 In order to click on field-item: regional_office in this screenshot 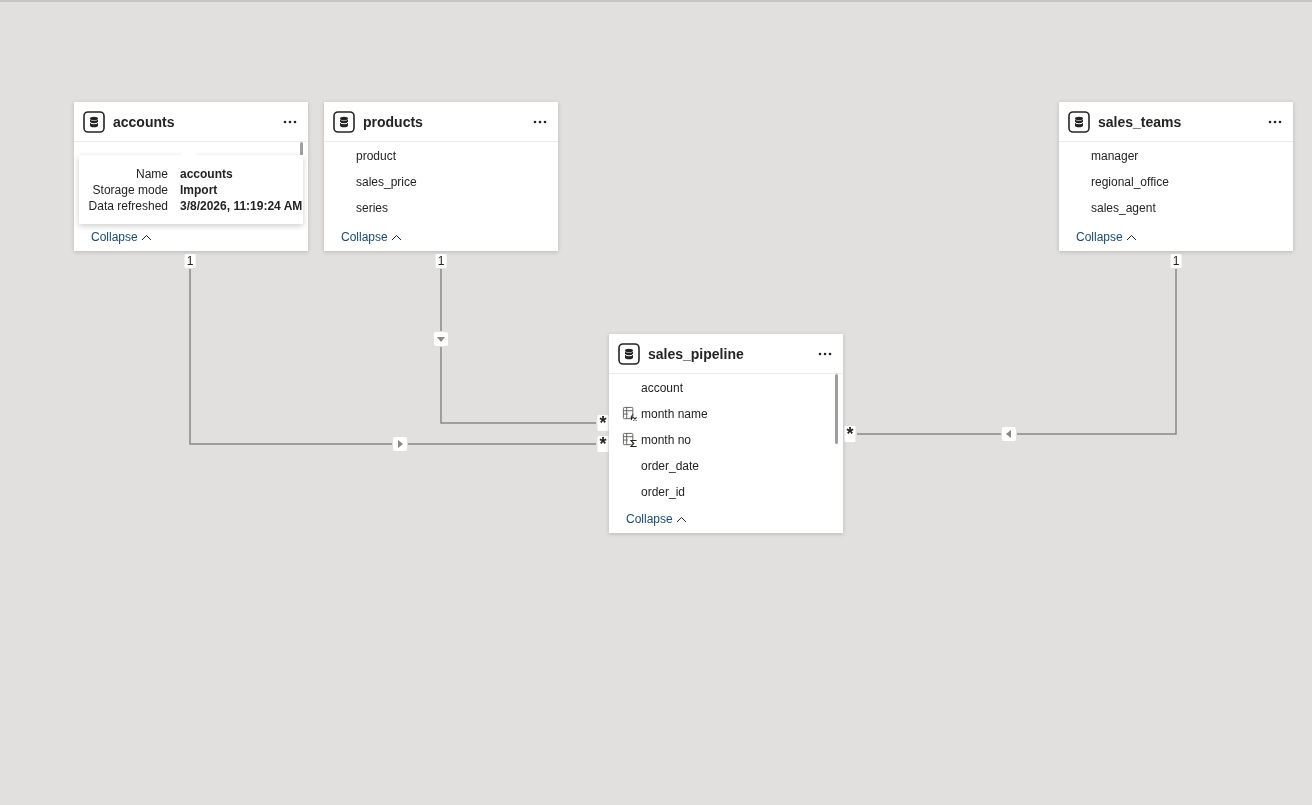, I will do `click(1176, 182)`.